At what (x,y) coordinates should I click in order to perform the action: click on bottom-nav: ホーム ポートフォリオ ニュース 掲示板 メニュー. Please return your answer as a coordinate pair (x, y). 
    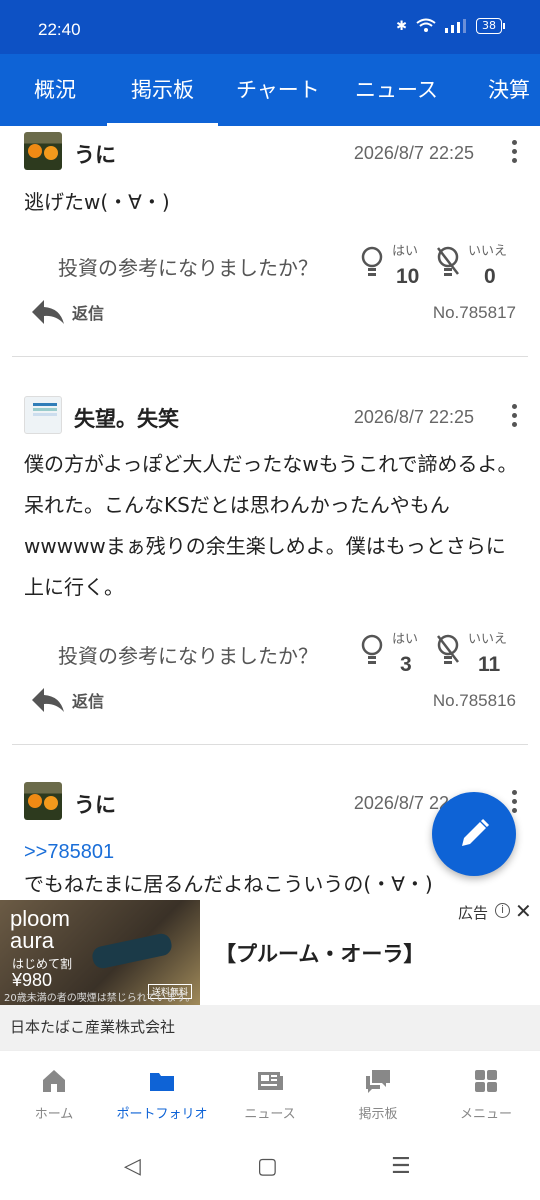
    Looking at the image, I should click on (270, 1093).